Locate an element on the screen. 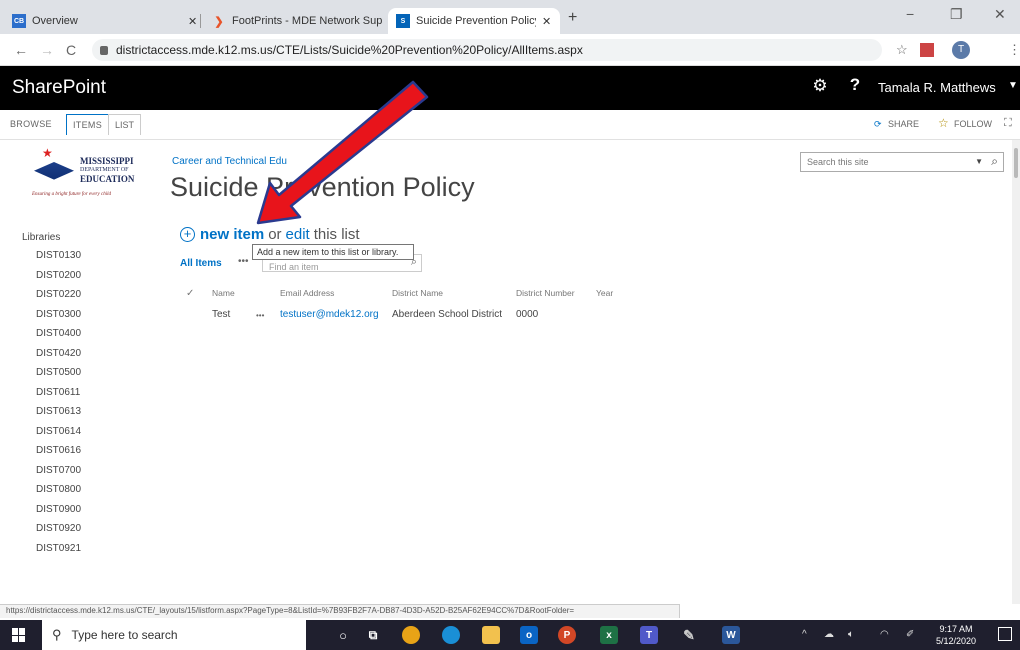  profile-avatar: T is located at coordinates (961, 50).